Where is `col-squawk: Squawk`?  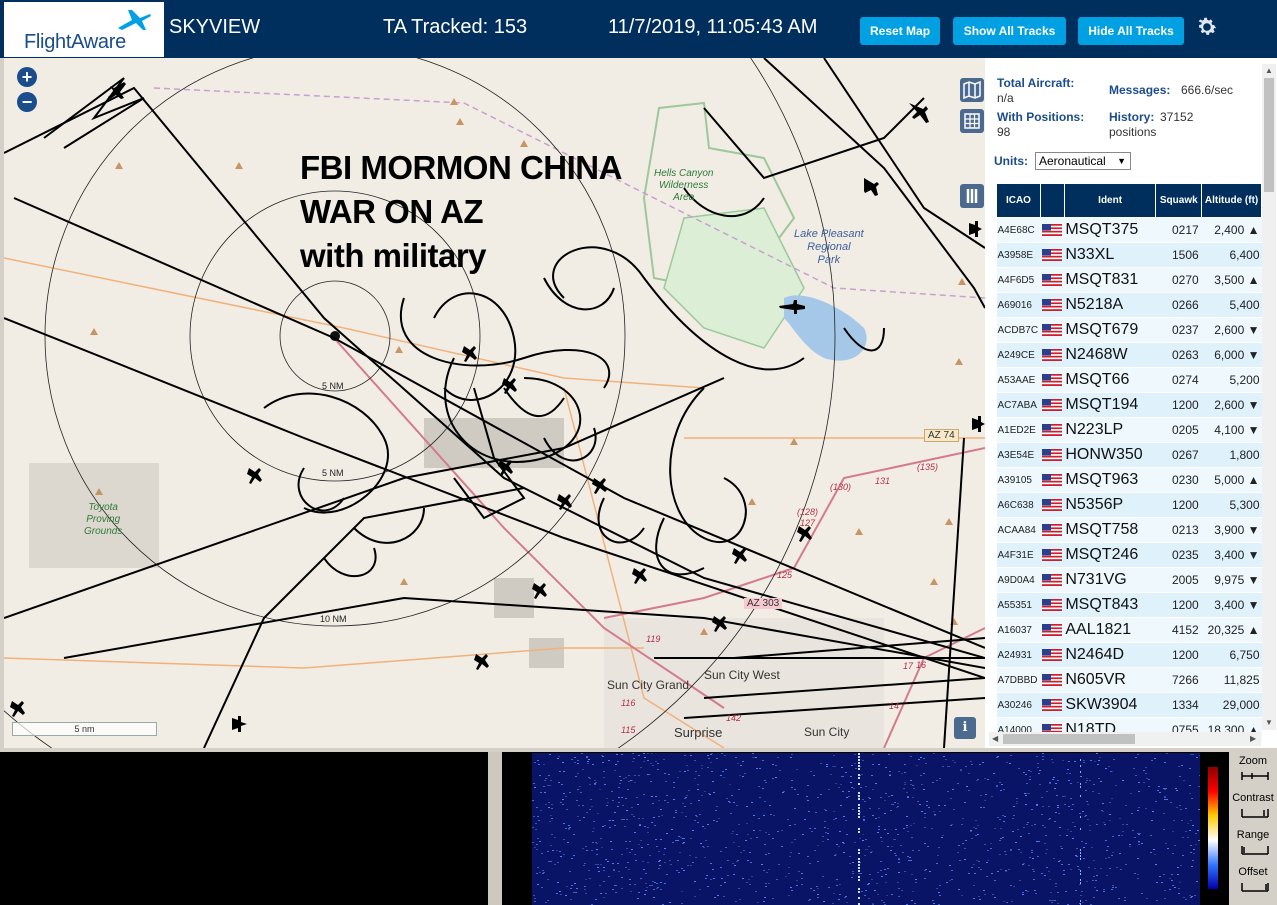 col-squawk: Squawk is located at coordinates (1179, 200).